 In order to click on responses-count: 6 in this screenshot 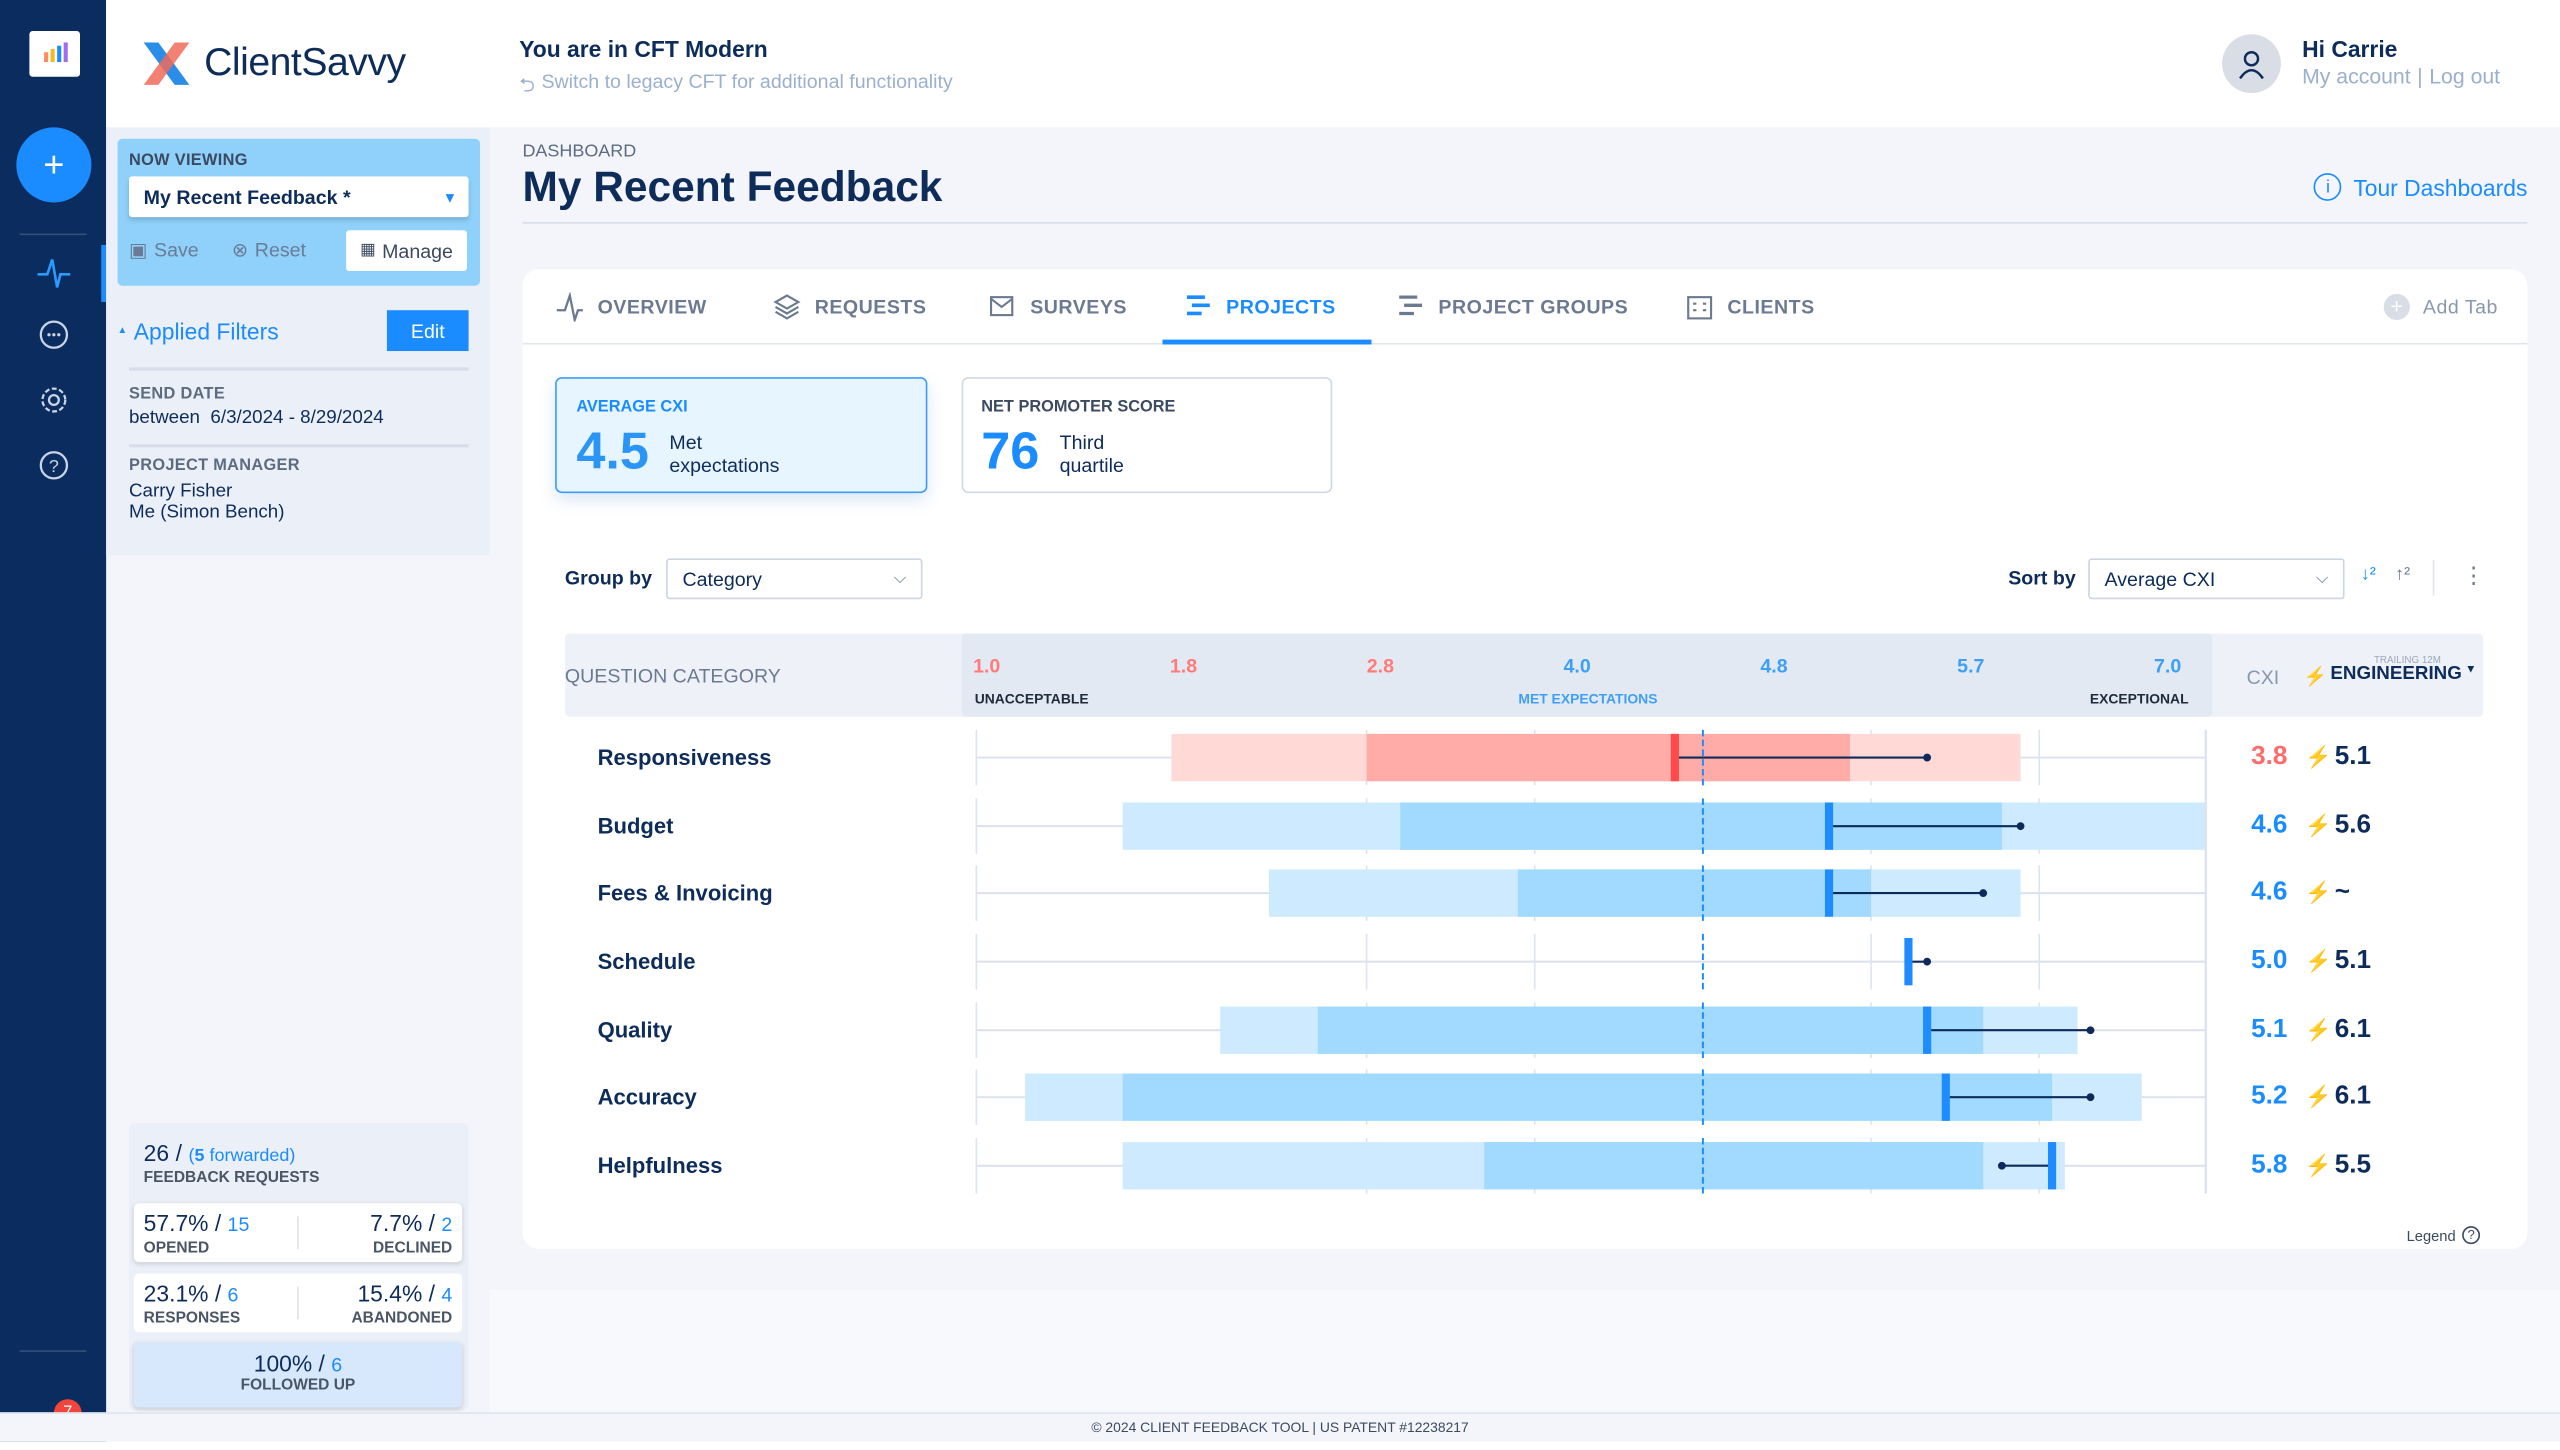, I will do `click(233, 1295)`.